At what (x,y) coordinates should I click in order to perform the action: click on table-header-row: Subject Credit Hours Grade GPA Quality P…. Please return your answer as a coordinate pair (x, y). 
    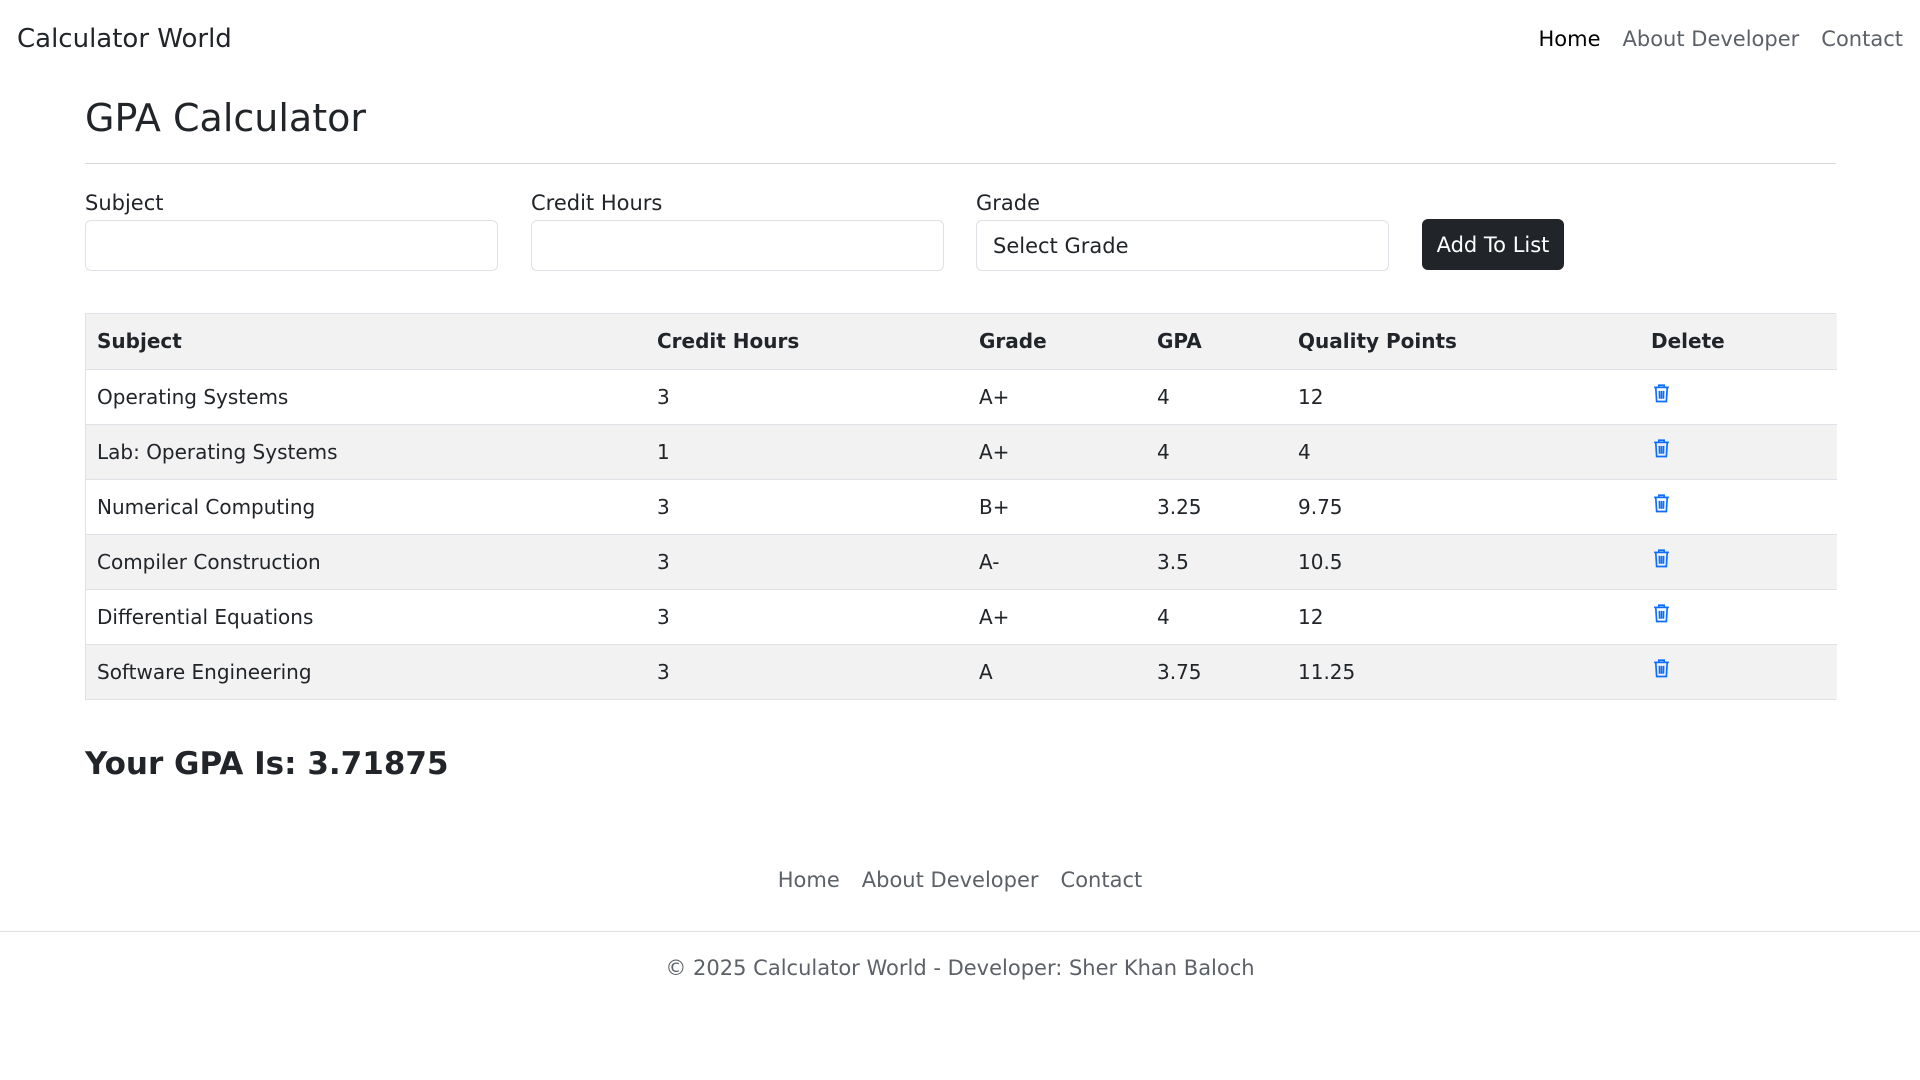
    Looking at the image, I should click on (961, 342).